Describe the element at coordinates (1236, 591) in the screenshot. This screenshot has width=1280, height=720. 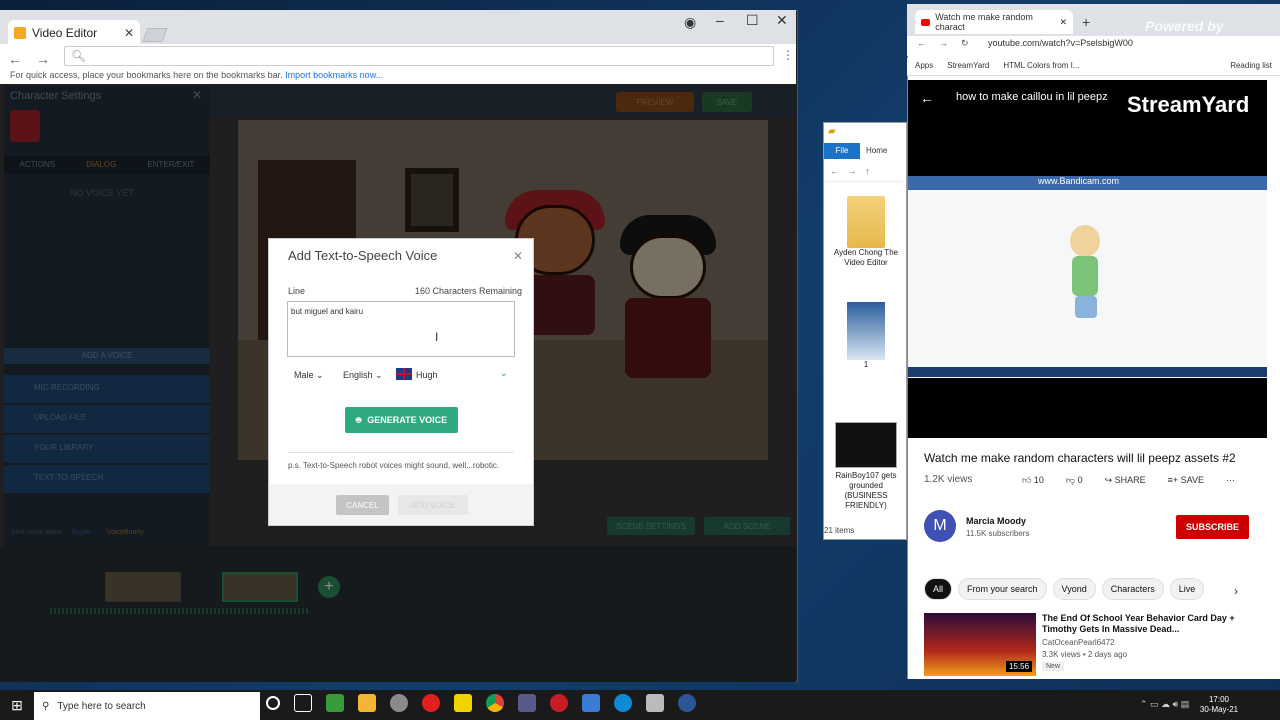
I see `chevron-right-icon: ›` at that location.